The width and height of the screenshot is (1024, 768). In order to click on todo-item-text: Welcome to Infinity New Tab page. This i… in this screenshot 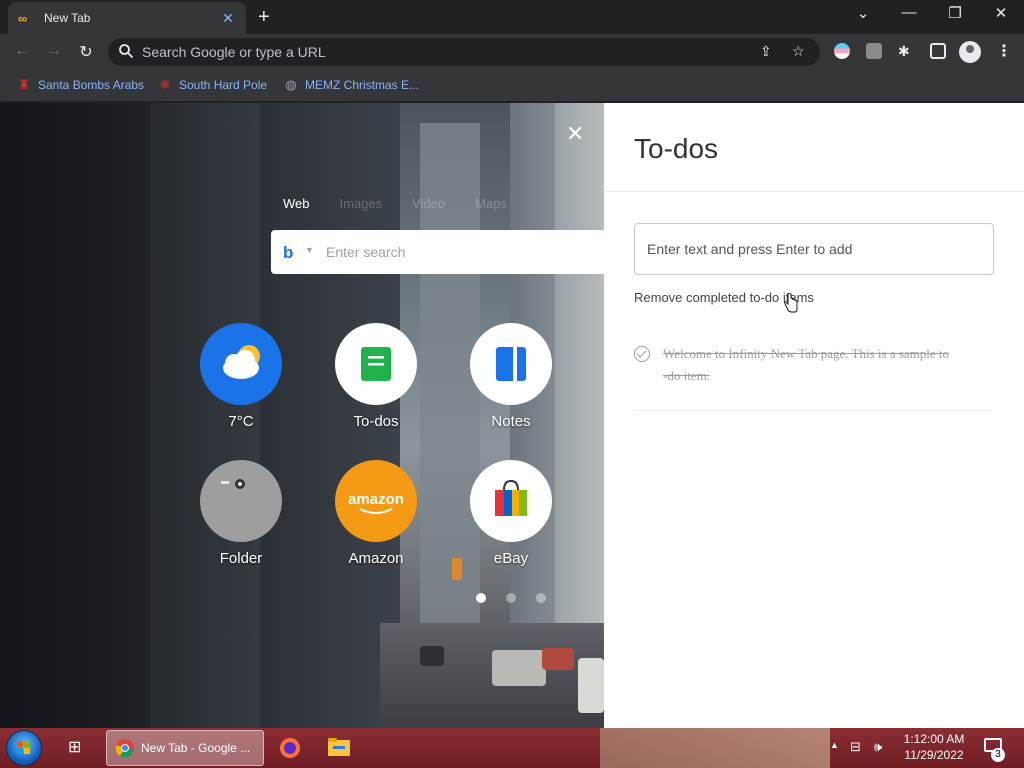, I will do `click(806, 364)`.